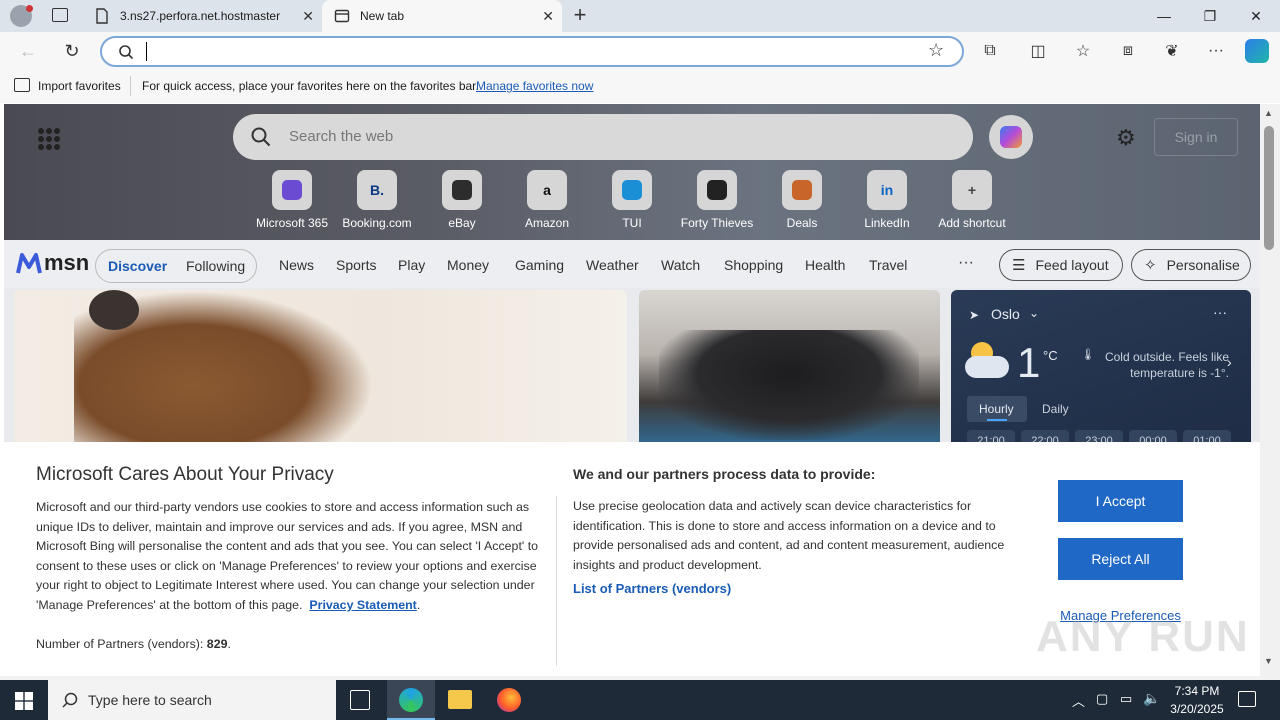 The height and width of the screenshot is (720, 1280). Describe the element at coordinates (888, 265) in the screenshot. I see `nav-item-travel: Travel` at that location.